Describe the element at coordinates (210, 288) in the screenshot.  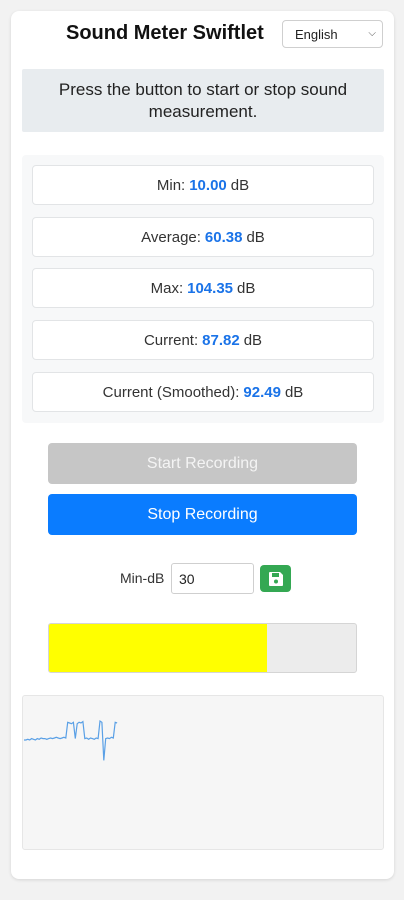
I see `stat-value: 104.35` at that location.